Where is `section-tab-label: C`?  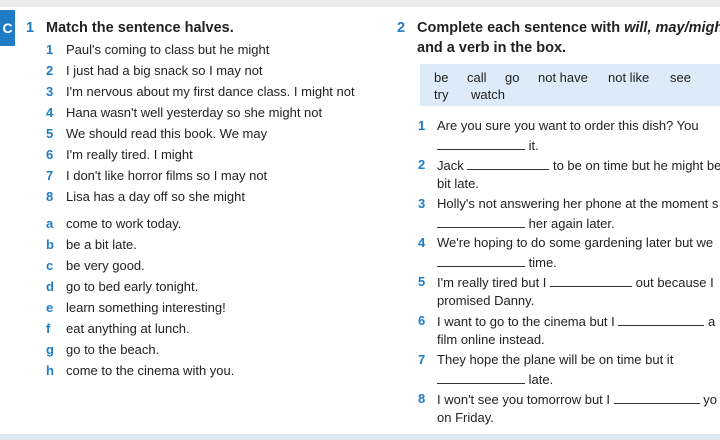 section-tab-label: C is located at coordinates (7, 28).